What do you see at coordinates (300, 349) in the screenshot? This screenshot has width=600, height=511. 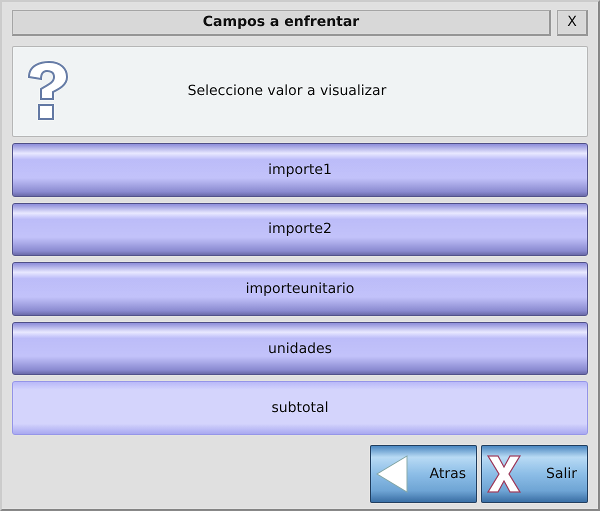 I see `option-button: unidades` at bounding box center [300, 349].